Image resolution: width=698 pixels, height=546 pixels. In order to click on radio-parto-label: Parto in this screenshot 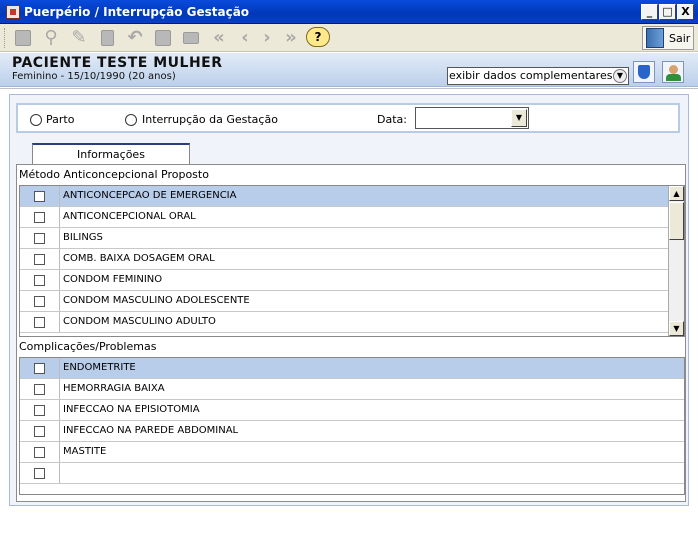, I will do `click(60, 119)`.